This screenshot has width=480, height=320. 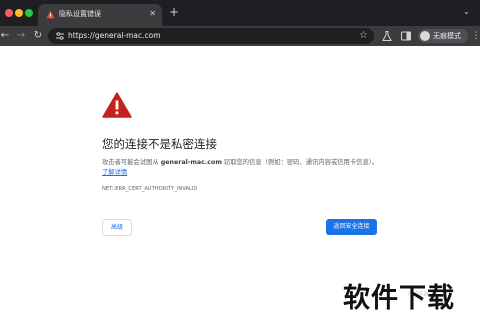 What do you see at coordinates (38, 36) in the screenshot?
I see `reload-button: ↻` at bounding box center [38, 36].